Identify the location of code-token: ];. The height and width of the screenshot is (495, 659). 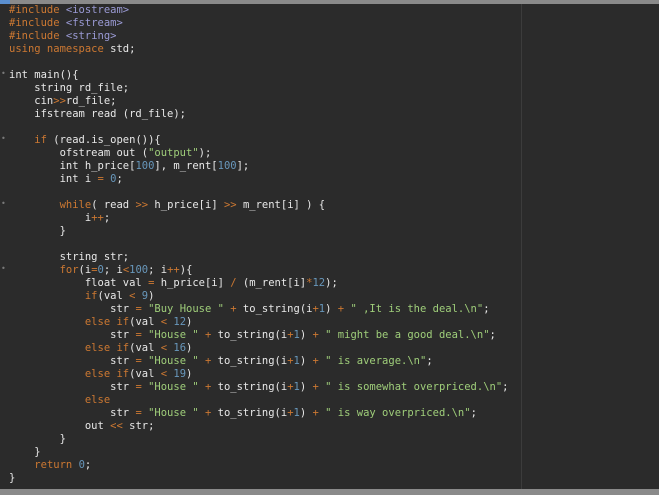
(243, 166).